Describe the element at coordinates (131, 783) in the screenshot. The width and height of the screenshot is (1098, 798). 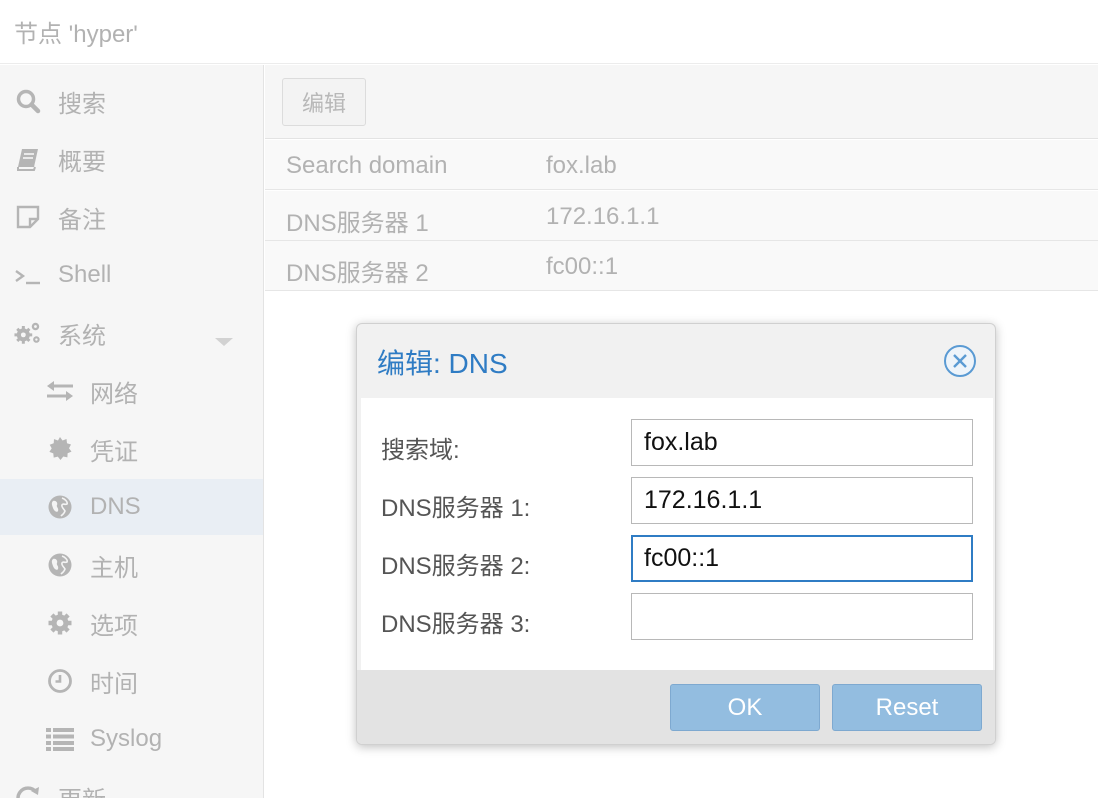
I see `sidebar-item-updates: 更新` at that location.